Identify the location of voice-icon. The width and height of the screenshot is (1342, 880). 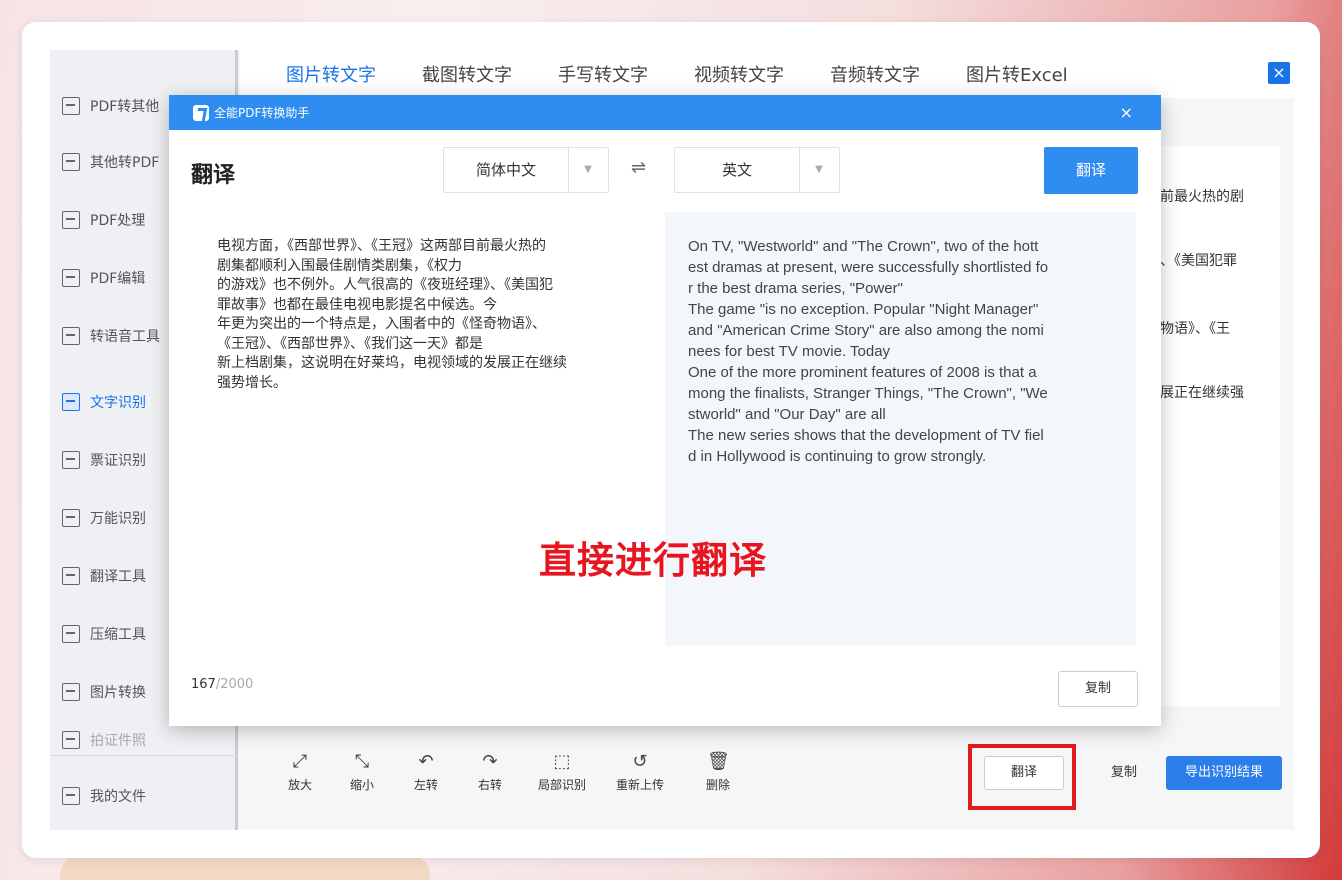
(71, 336).